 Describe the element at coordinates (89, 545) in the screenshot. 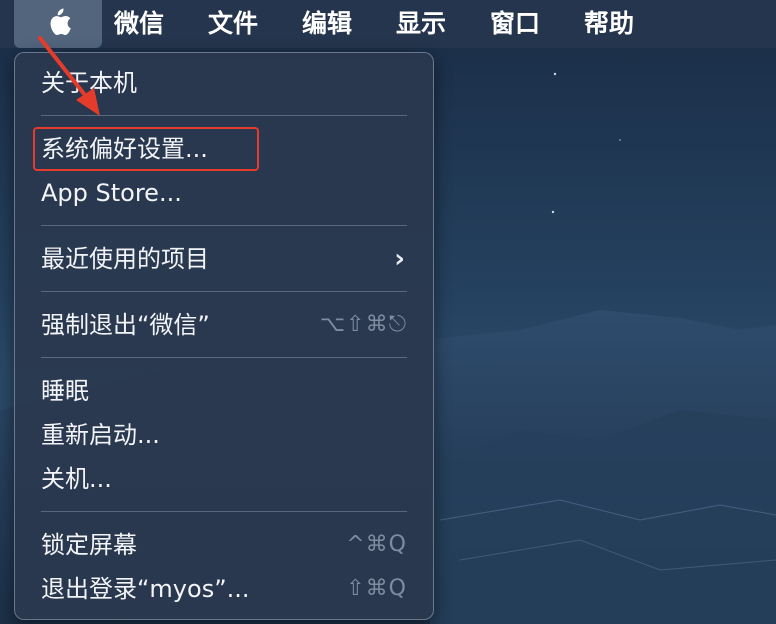

I see `menu-item-label: 锁定屏幕` at that location.